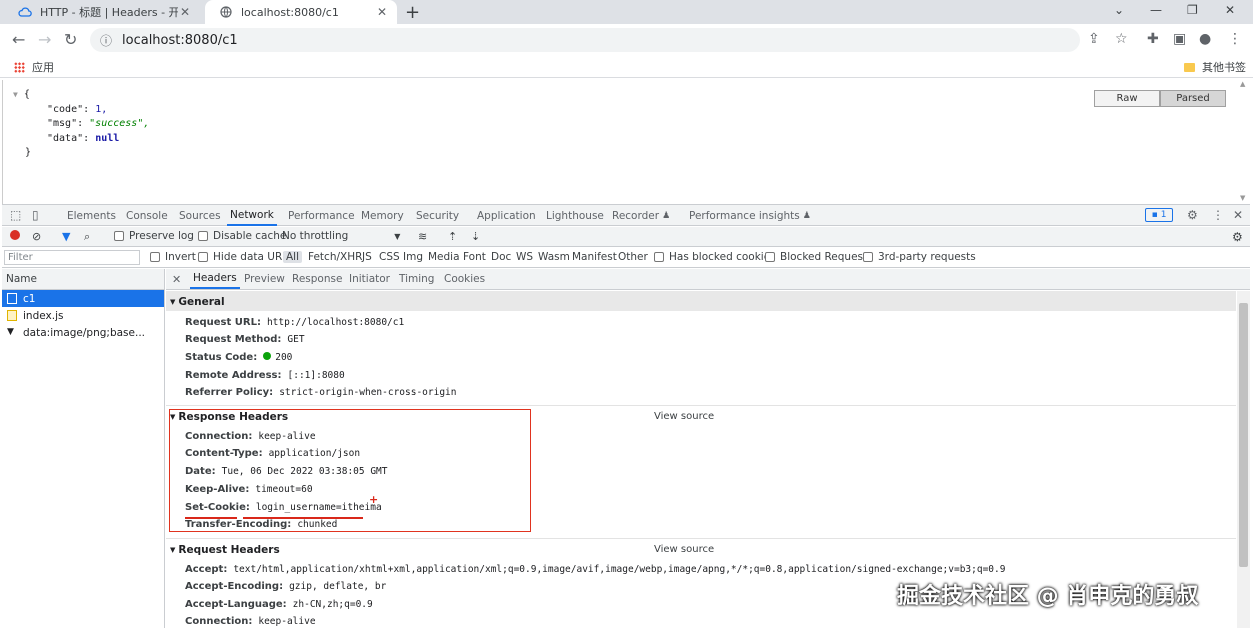  Describe the element at coordinates (15, 215) in the screenshot. I see `inspect-icon: ⬚` at that location.